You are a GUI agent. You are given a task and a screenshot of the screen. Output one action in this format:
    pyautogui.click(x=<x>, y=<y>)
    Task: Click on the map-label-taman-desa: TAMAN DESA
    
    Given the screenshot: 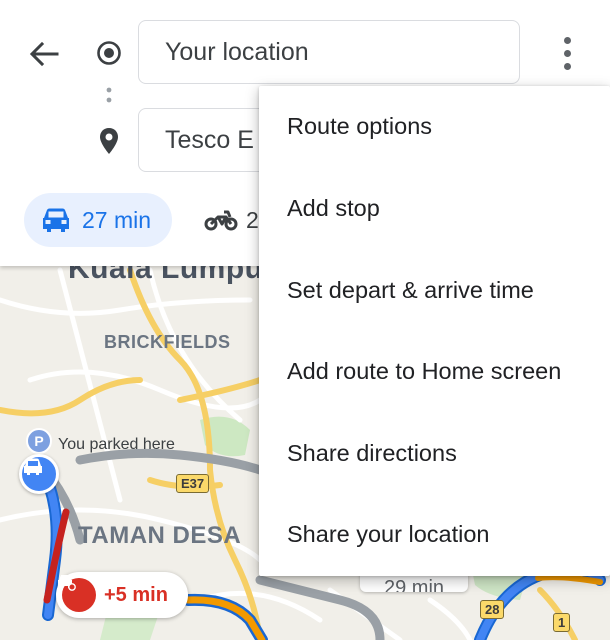 What is the action you would take?
    pyautogui.click(x=160, y=535)
    